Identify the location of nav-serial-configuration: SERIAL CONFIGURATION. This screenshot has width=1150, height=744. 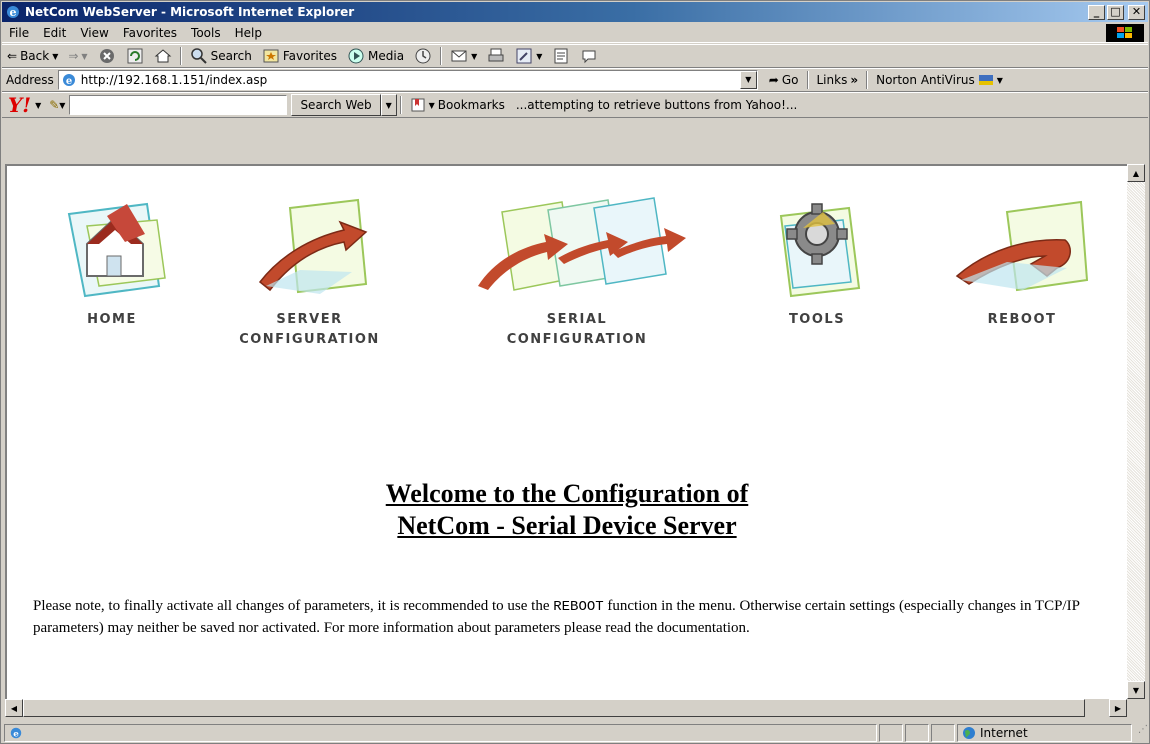
(577, 268).